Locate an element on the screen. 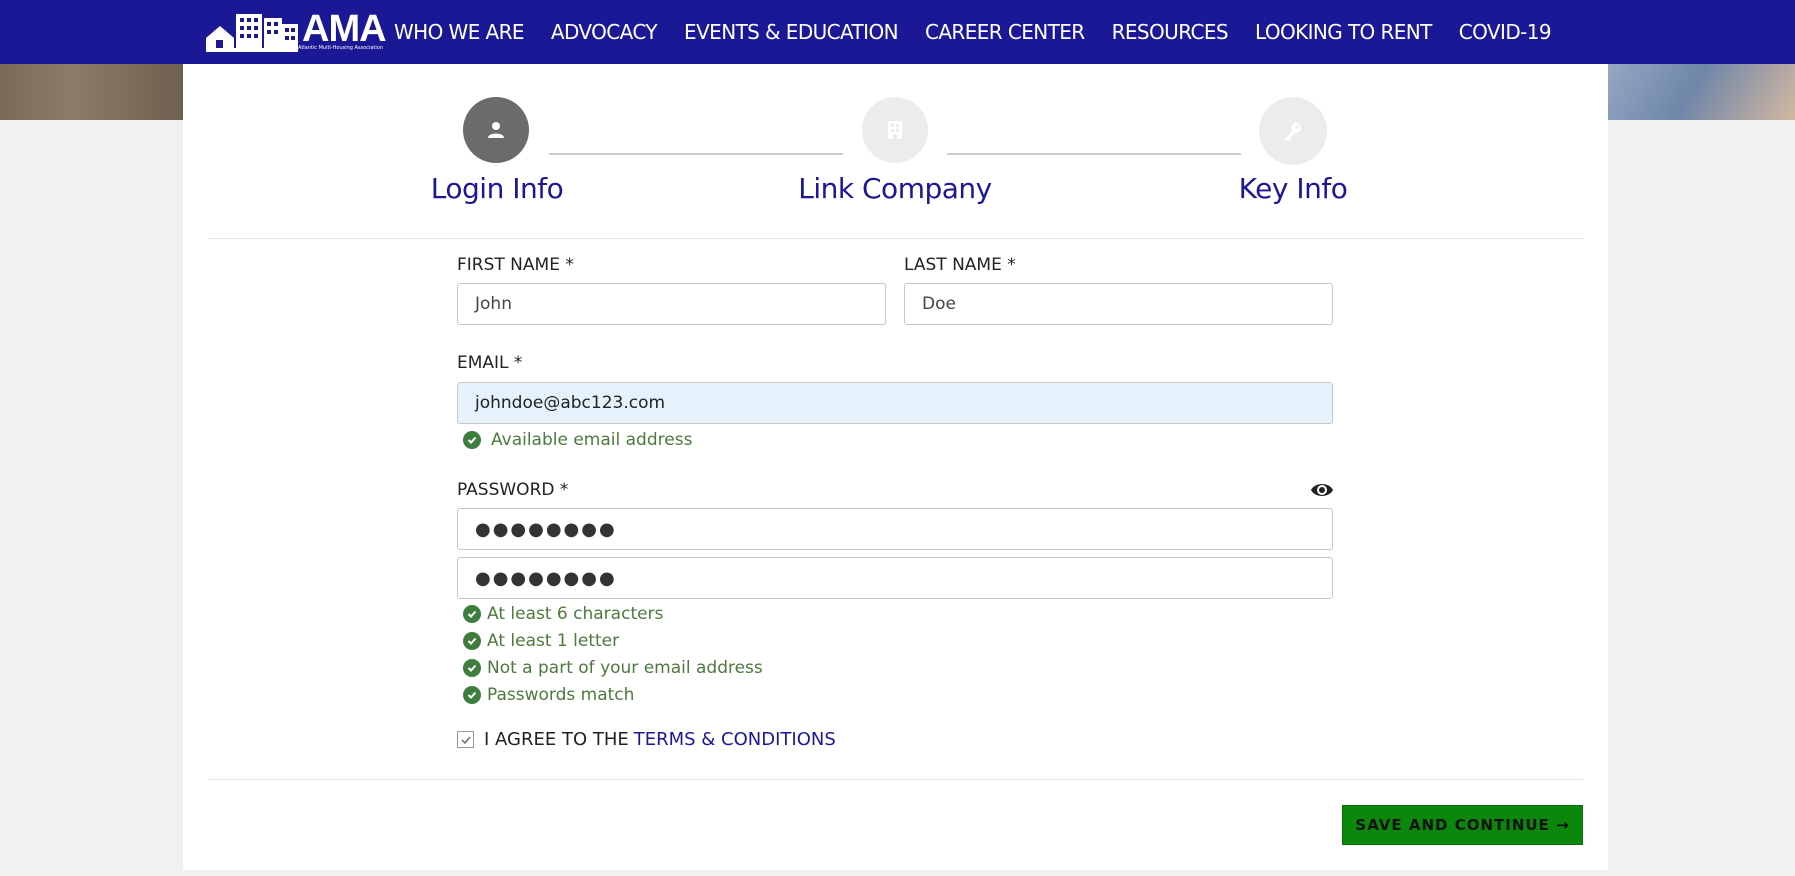 This screenshot has height=876, width=1795. password-rule-text: At least 1 letter is located at coordinates (553, 641).